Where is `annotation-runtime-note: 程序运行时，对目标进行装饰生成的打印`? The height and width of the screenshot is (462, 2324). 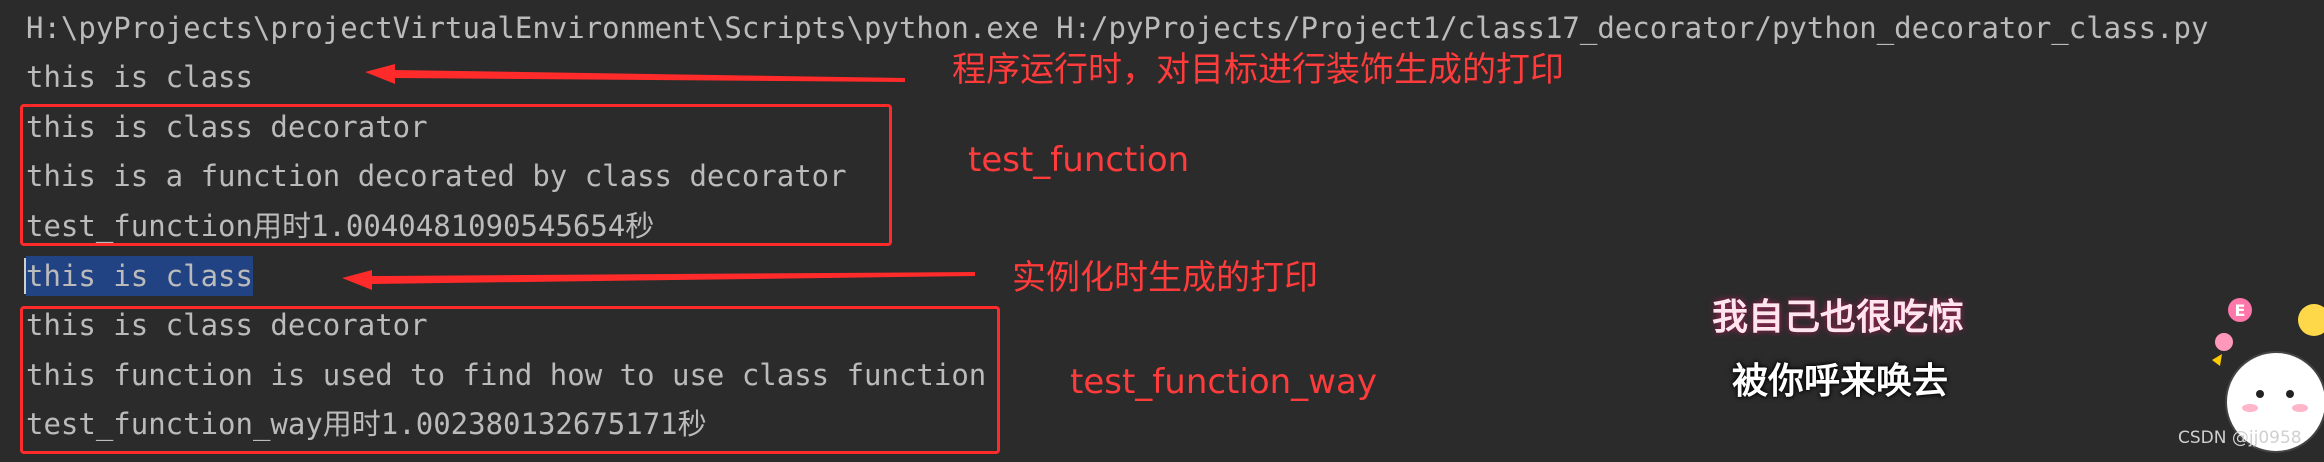
annotation-runtime-note: 程序运行时，对目标进行装饰生成的打印 is located at coordinates (1258, 70).